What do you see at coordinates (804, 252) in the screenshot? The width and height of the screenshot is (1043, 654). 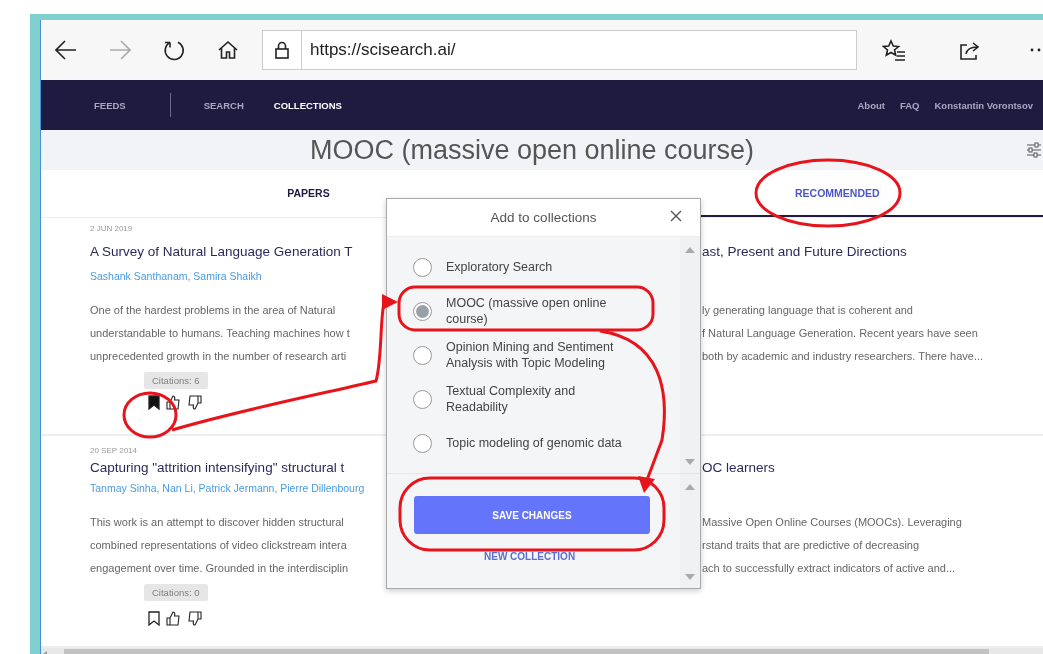 I see `paper-title: ast, Present and Future Directions` at bounding box center [804, 252].